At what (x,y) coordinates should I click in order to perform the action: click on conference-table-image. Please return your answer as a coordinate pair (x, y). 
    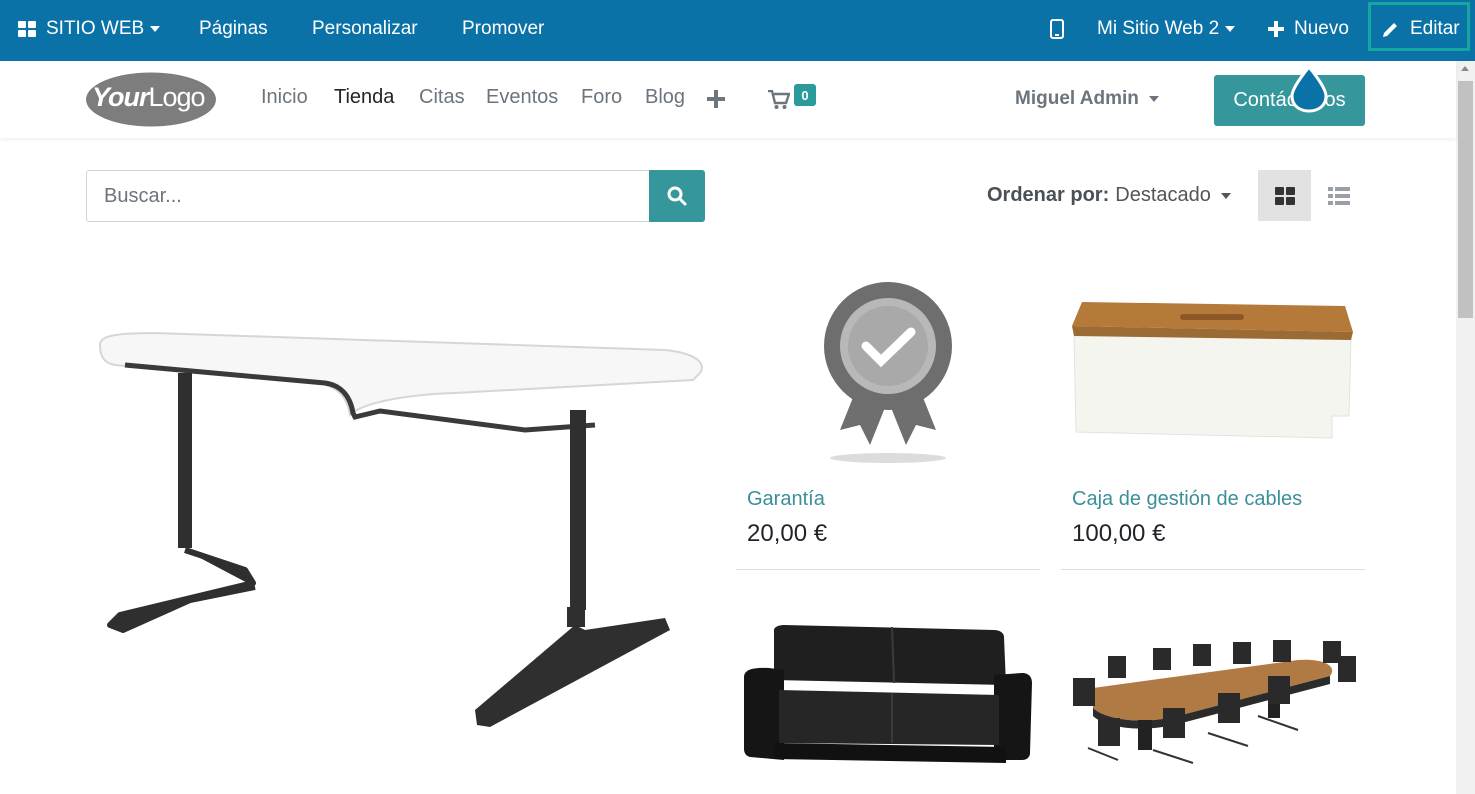
    Looking at the image, I should click on (1214, 702).